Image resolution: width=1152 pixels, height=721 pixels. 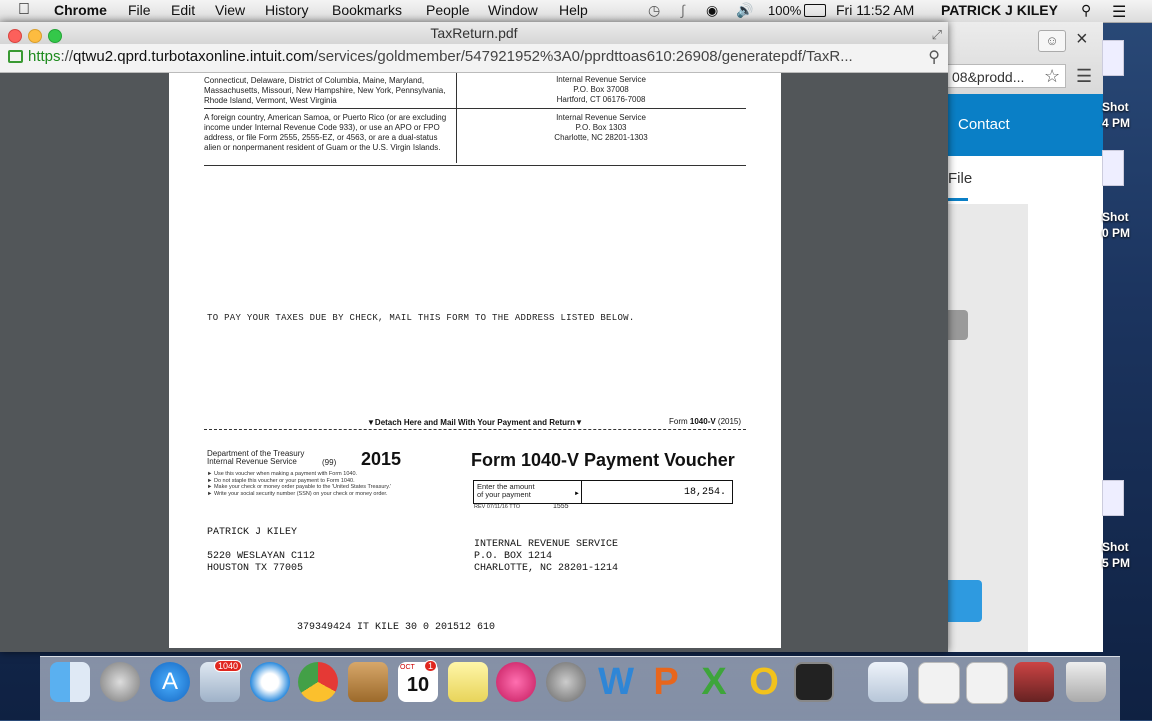 I want to click on form-code: 1555, so click(x=561, y=506).